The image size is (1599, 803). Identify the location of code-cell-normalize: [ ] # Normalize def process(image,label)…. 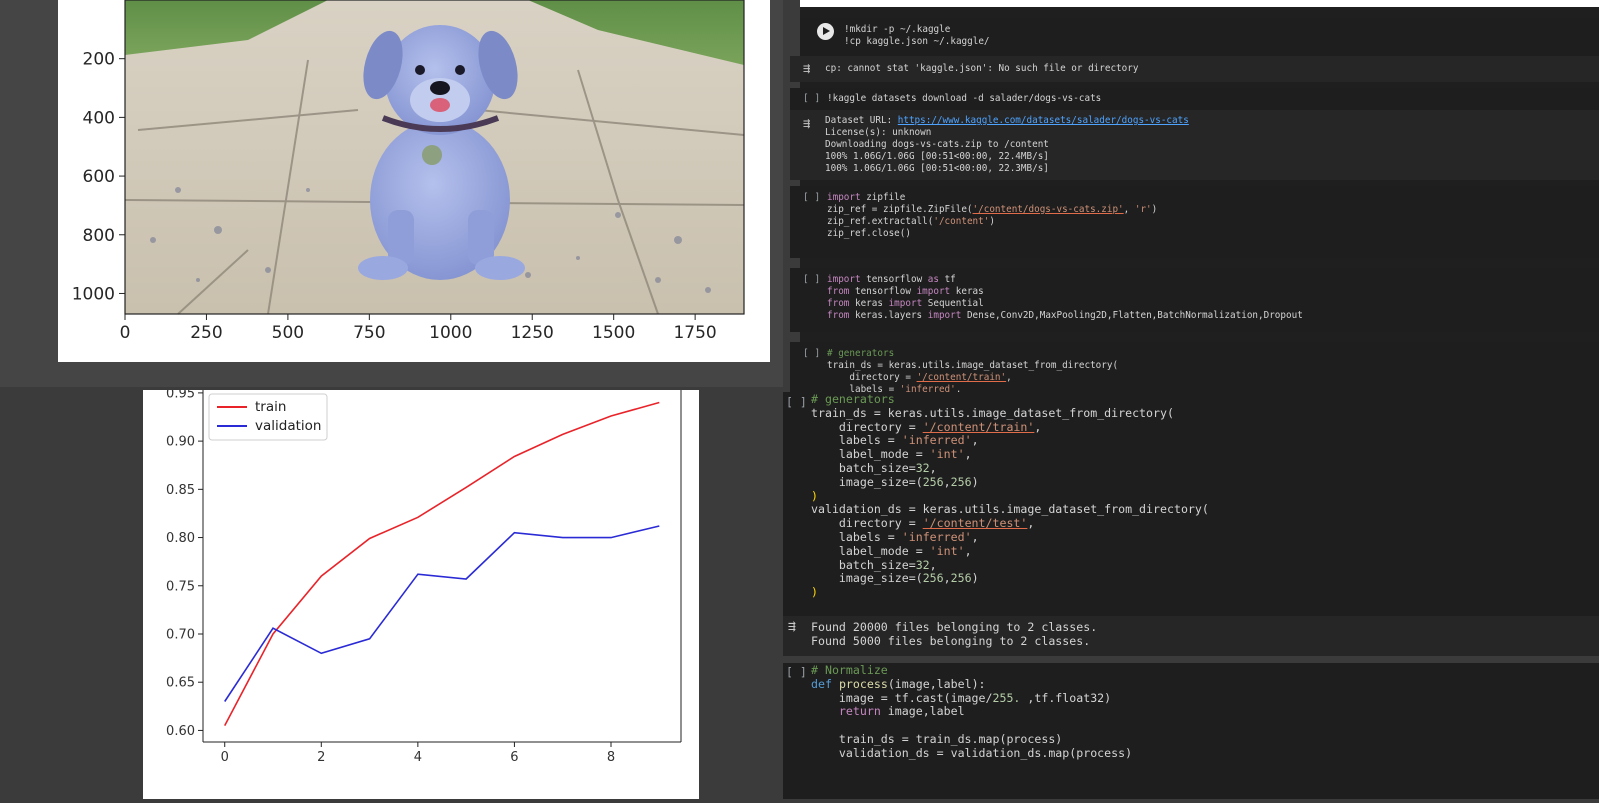
(1191, 731).